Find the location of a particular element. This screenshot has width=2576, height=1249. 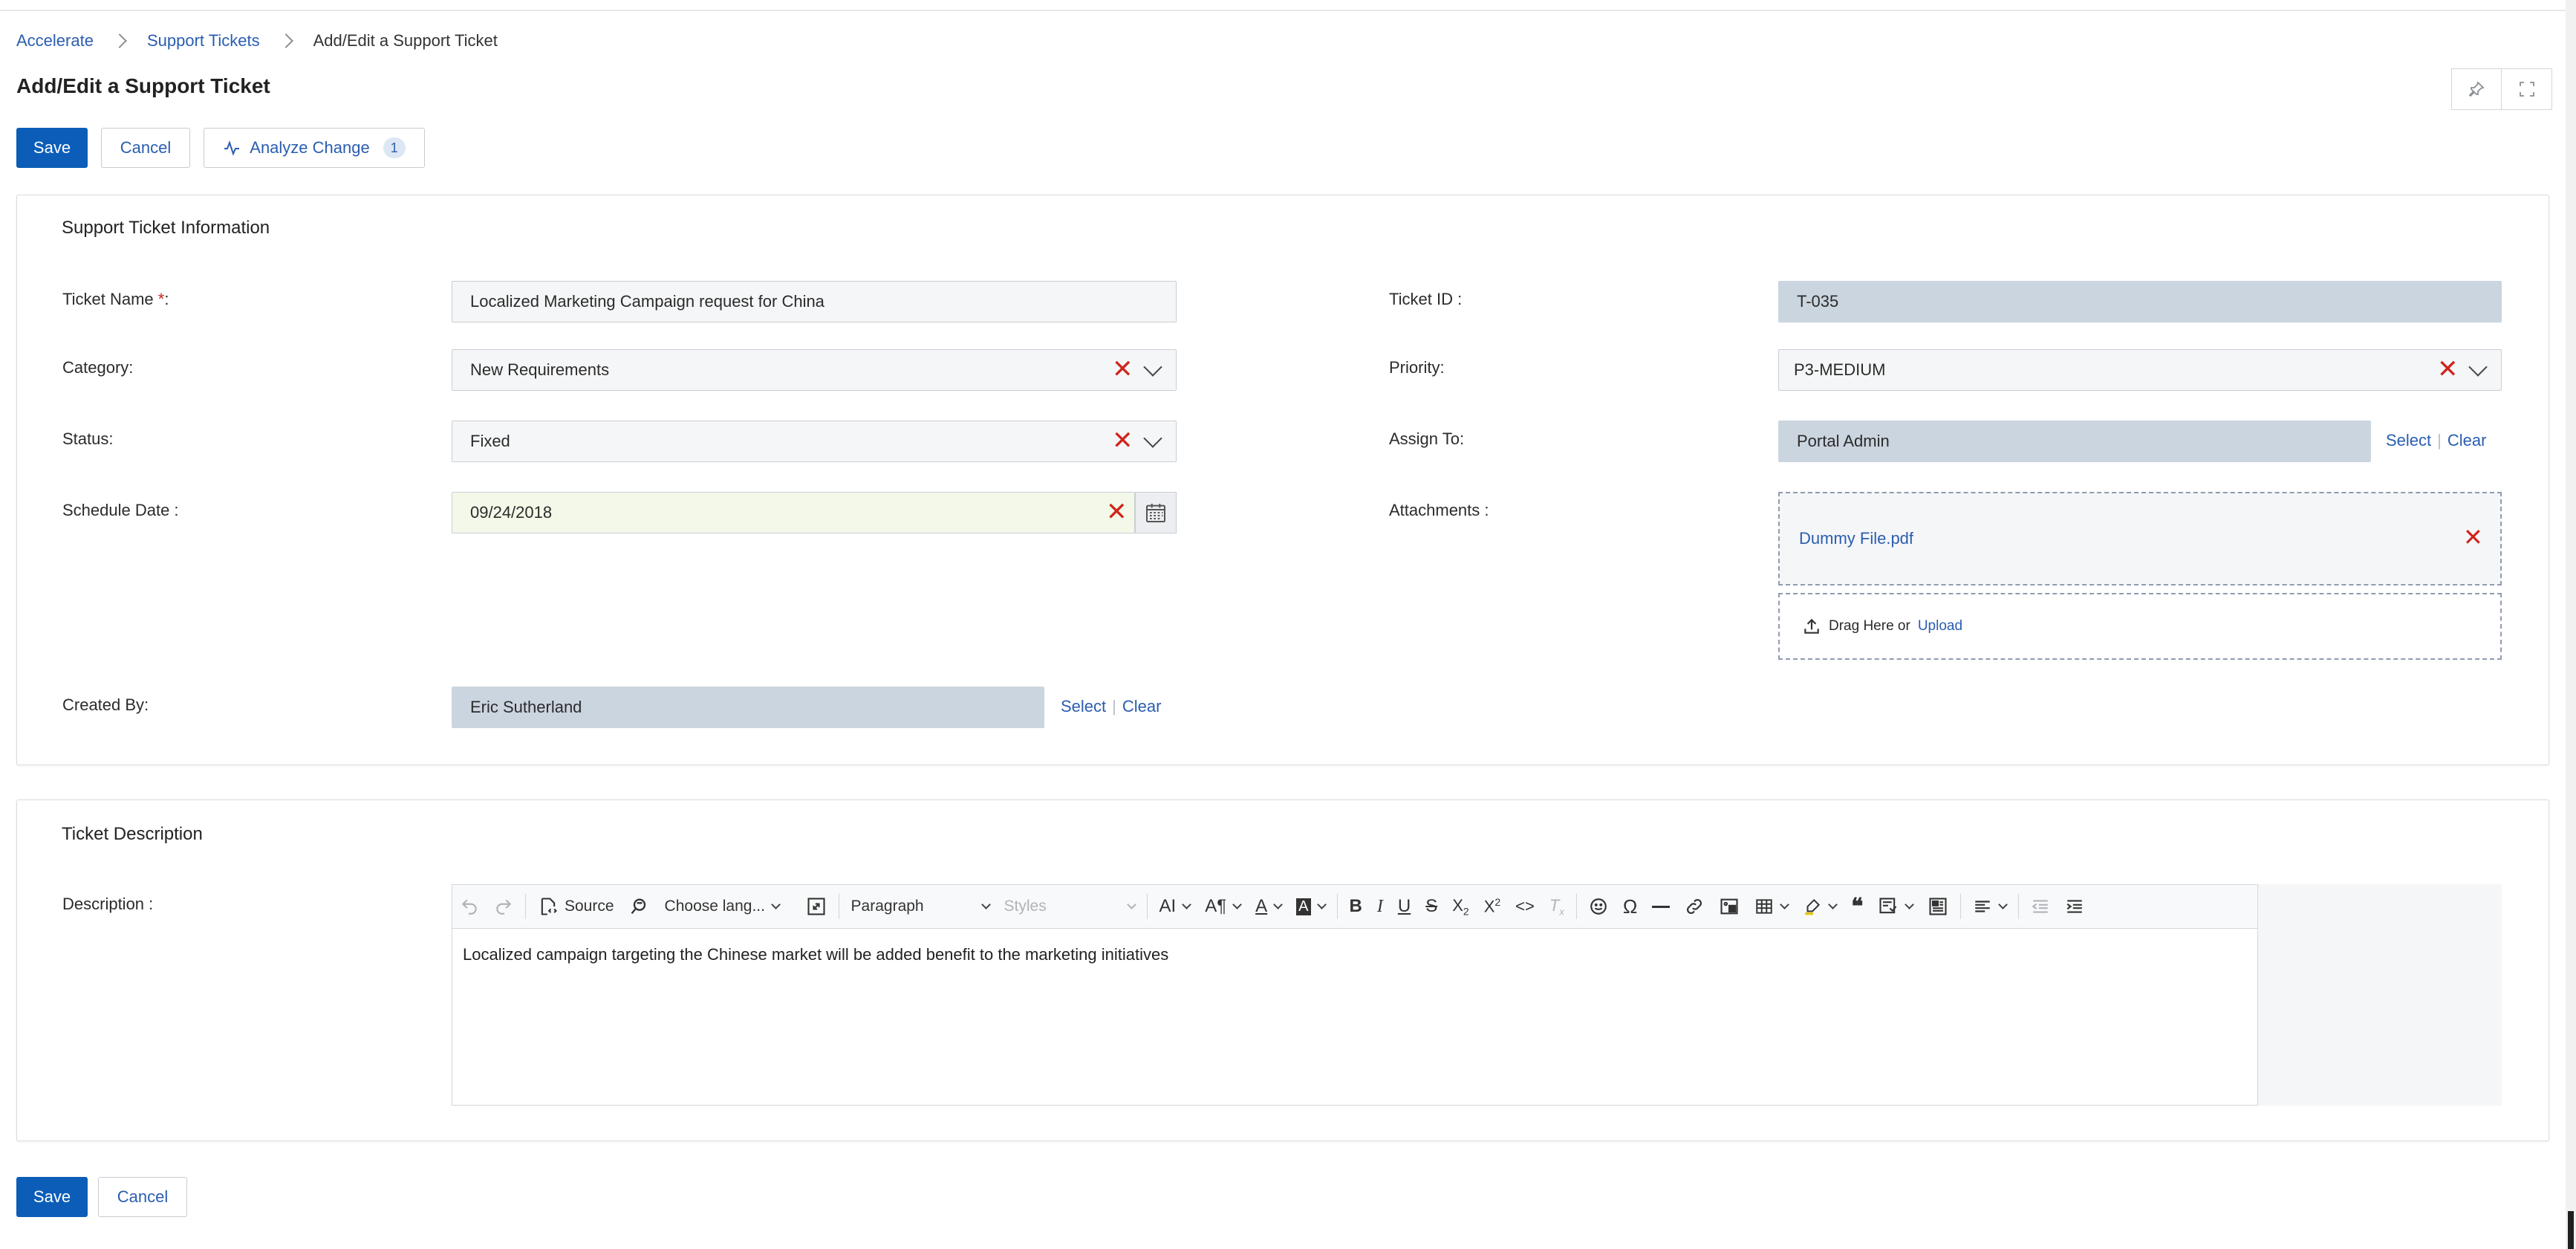

horizontal-line-button is located at coordinates (1661, 906).